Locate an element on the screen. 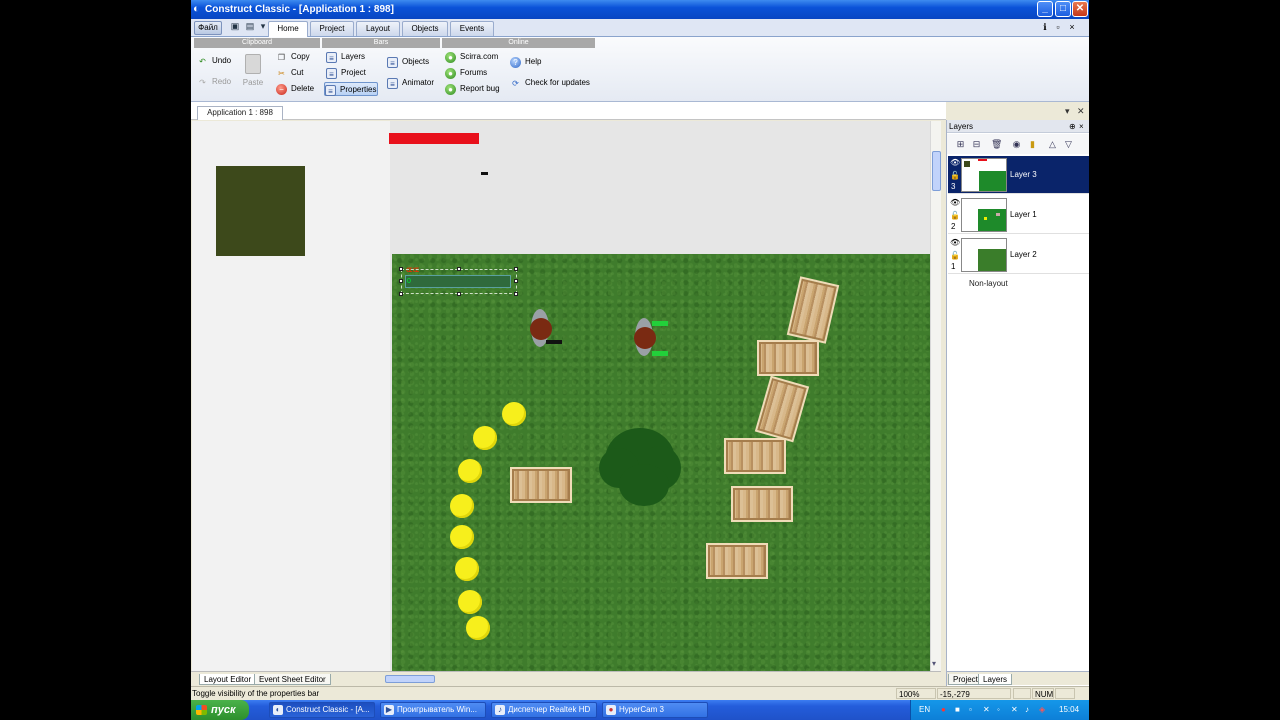 The image size is (1280, 720). scirra-link-button: ● Scirra.com is located at coordinates (471, 57).